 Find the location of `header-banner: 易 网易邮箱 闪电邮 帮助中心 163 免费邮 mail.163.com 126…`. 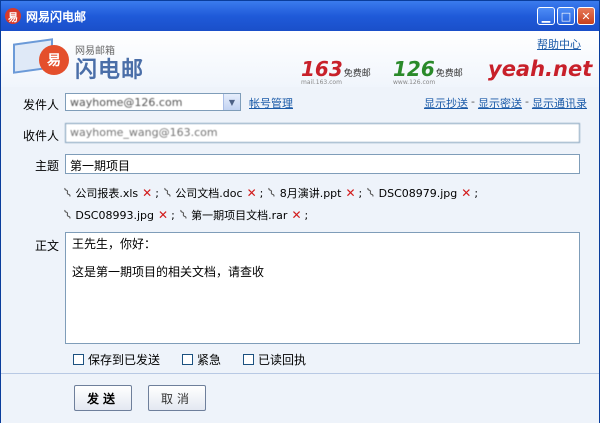

header-banner: 易 网易邮箱 闪电邮 帮助中心 163 免费邮 mail.163.com 126… is located at coordinates (300, 59).